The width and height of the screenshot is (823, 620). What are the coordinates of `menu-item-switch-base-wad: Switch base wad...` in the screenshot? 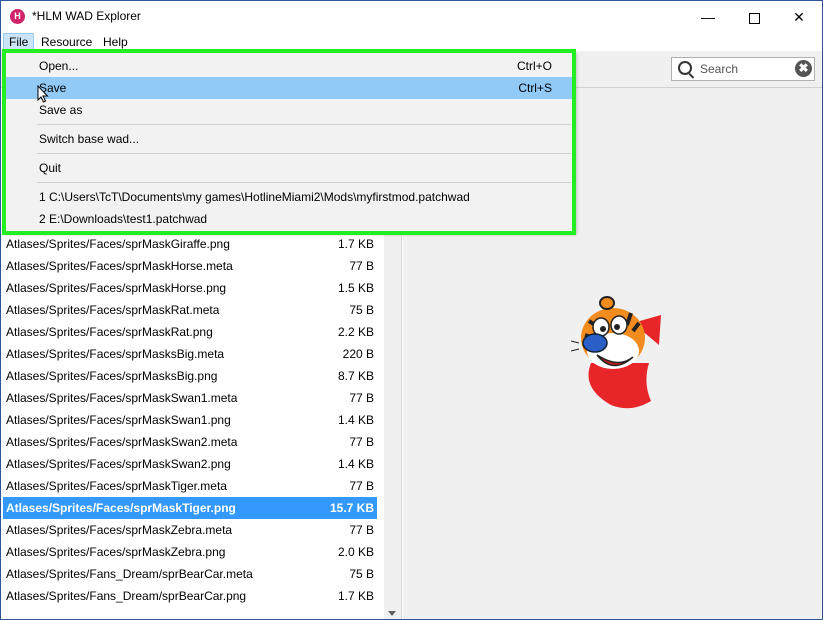 It's located at (289, 139).